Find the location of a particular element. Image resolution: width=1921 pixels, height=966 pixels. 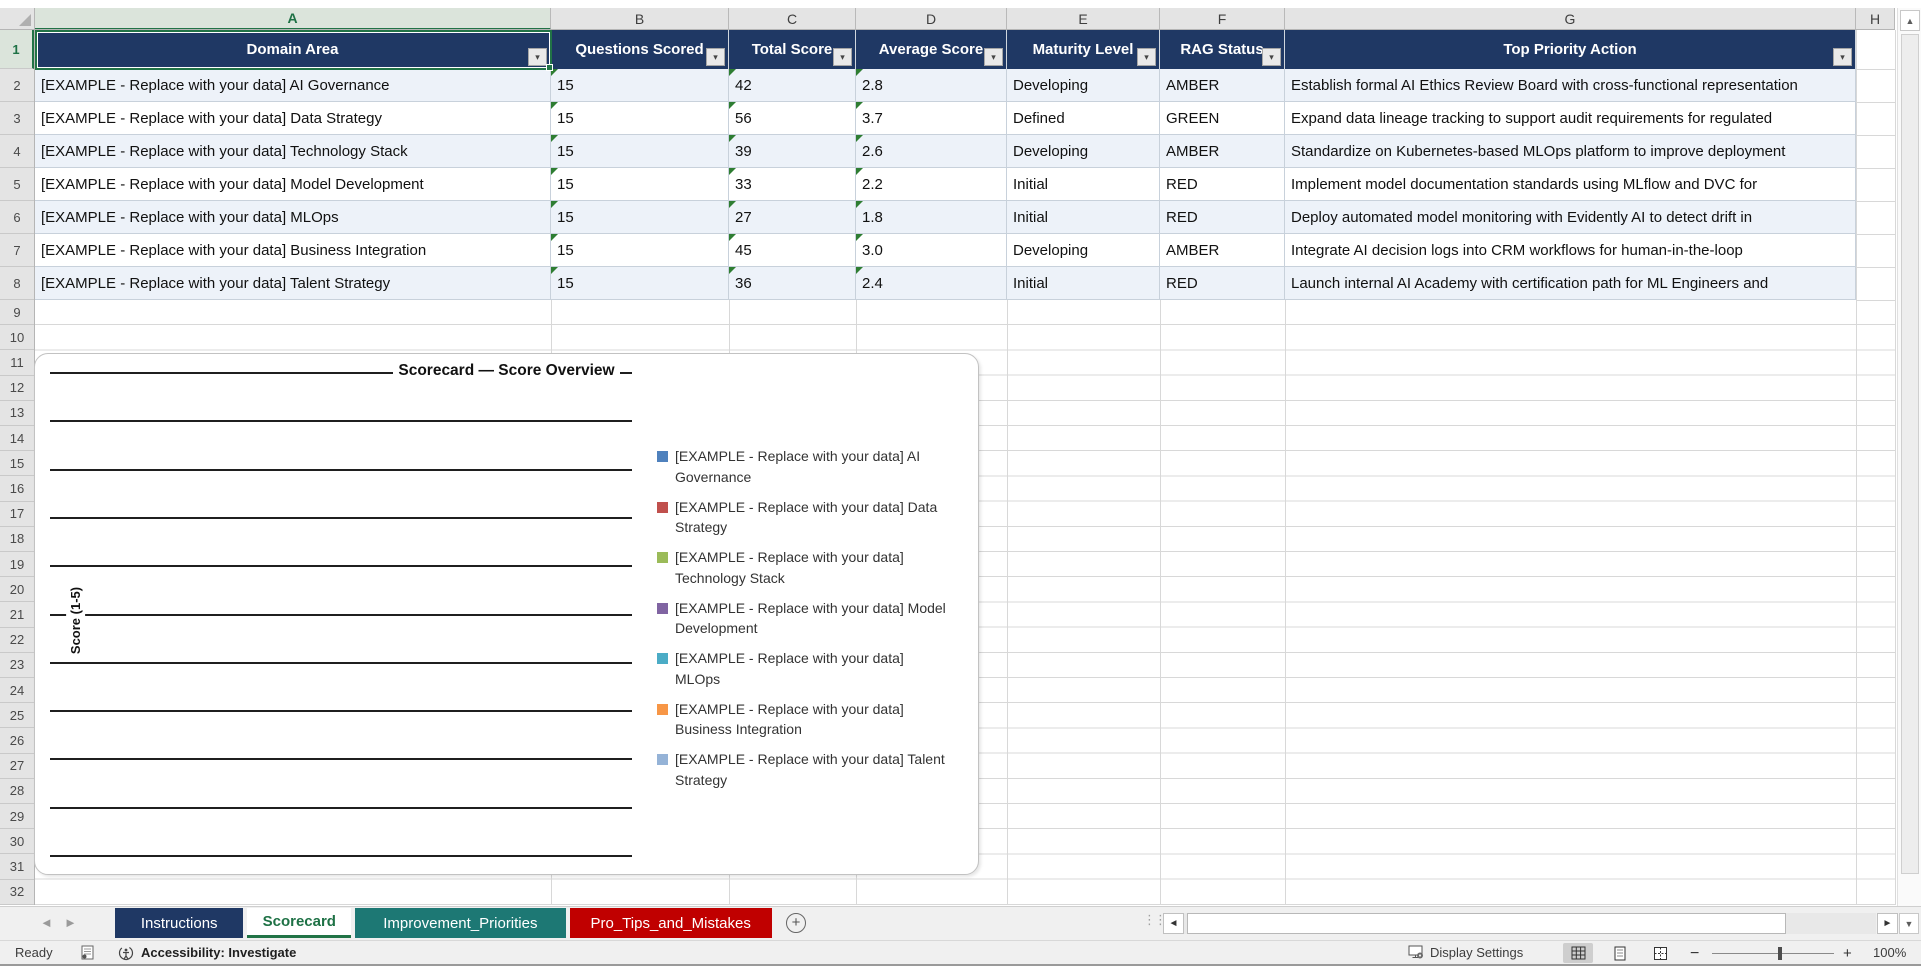

column-header-A: A is located at coordinates (293, 18).